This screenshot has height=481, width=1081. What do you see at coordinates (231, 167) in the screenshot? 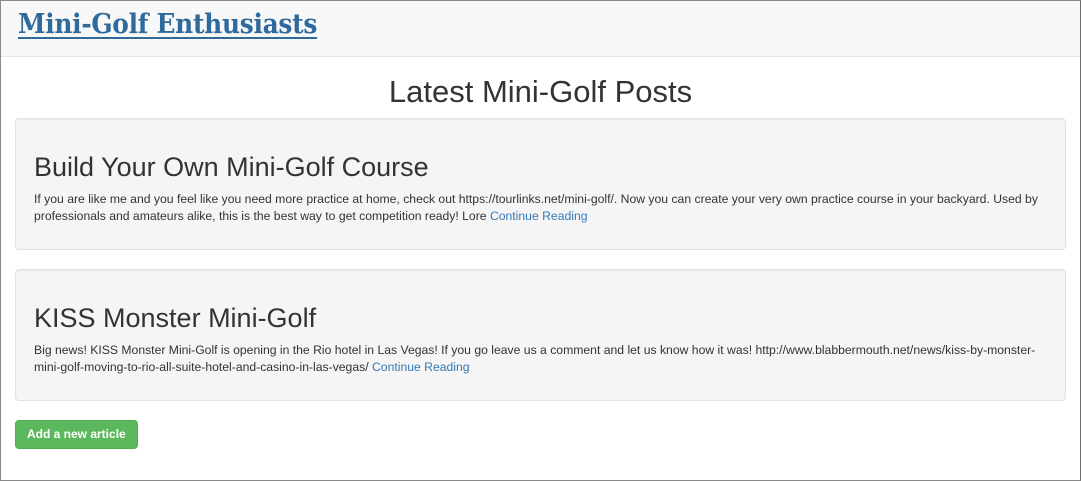
I see `post-title: Build Your Own Mini-Golf Course` at bounding box center [231, 167].